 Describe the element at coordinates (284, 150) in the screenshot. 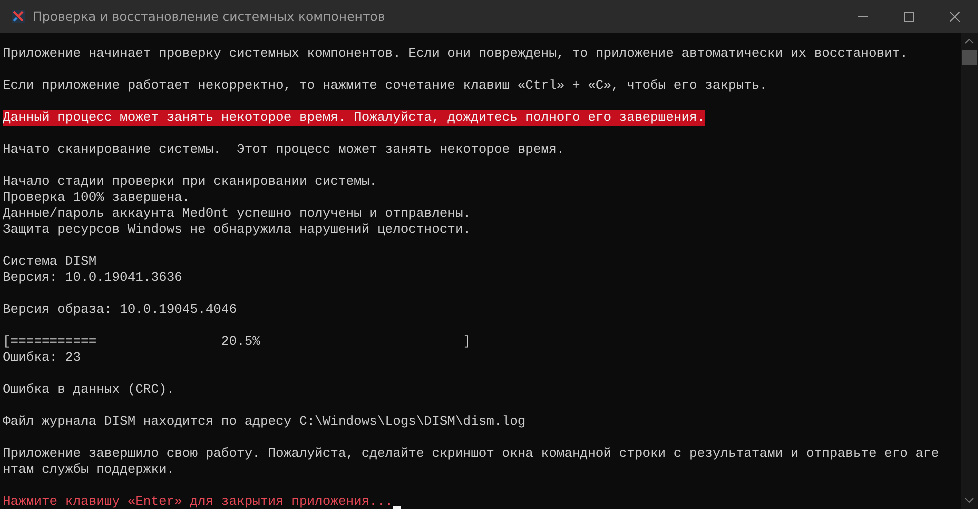

I see `console-line: Начато сканирование системы. Этот процесс может занять некоторое время.` at that location.